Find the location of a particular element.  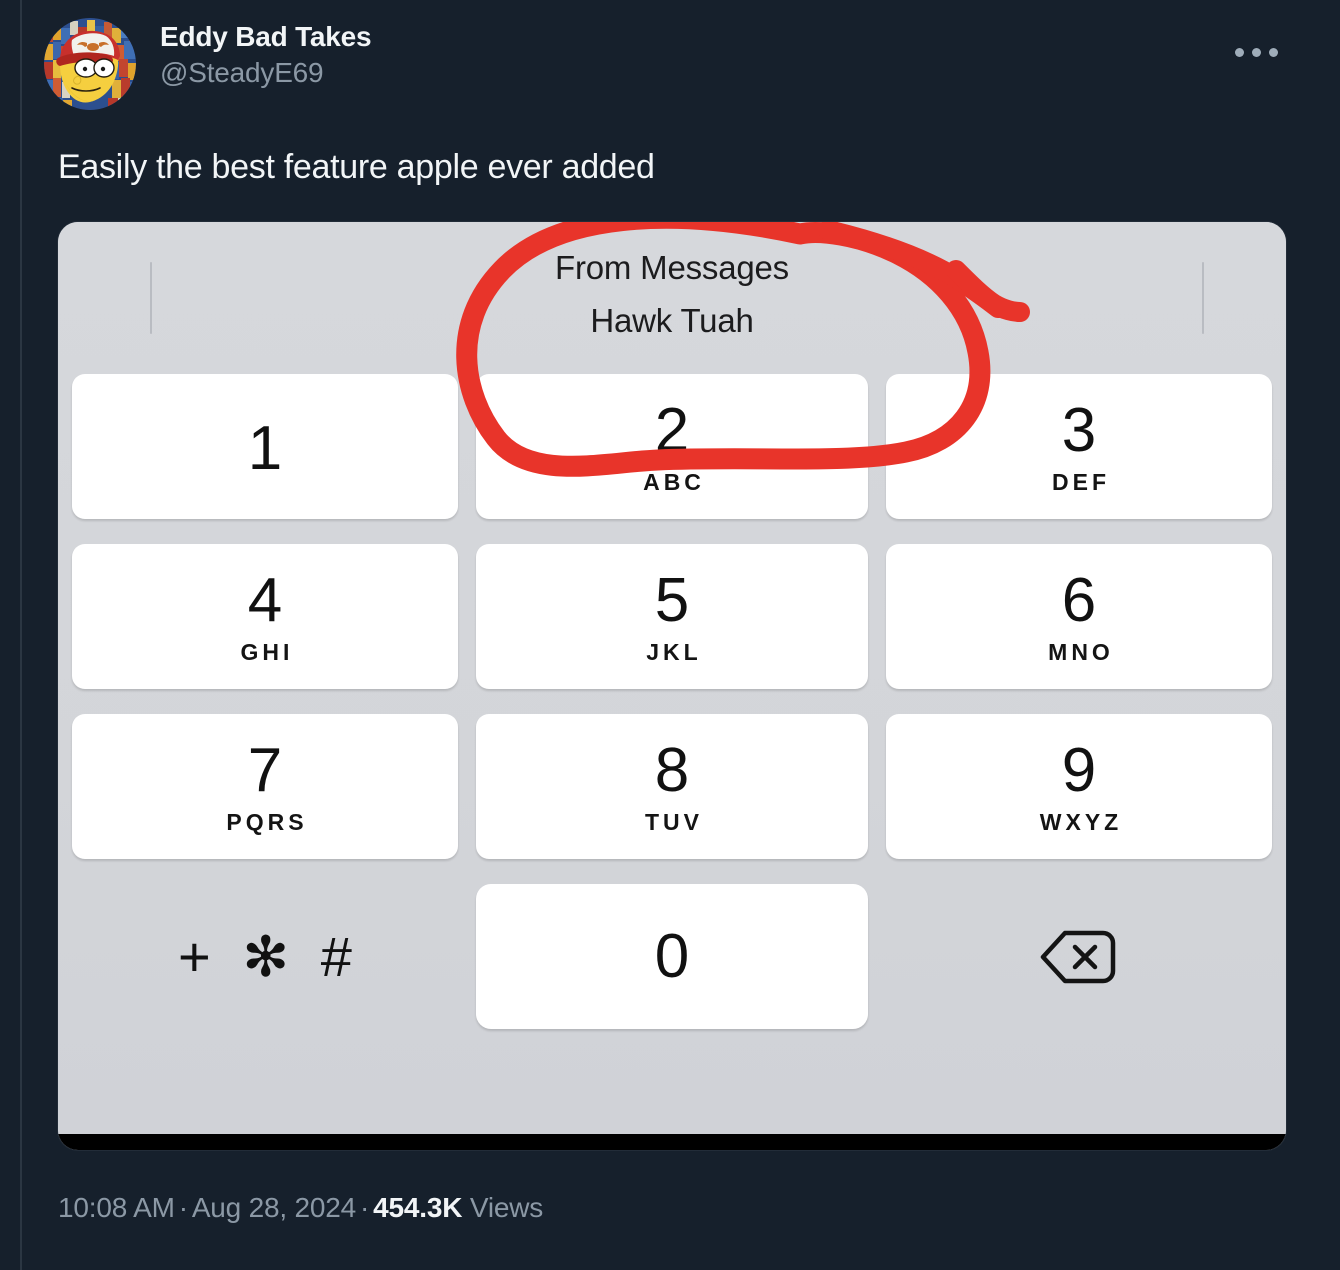

key-digit: 7 is located at coordinates (265, 770).